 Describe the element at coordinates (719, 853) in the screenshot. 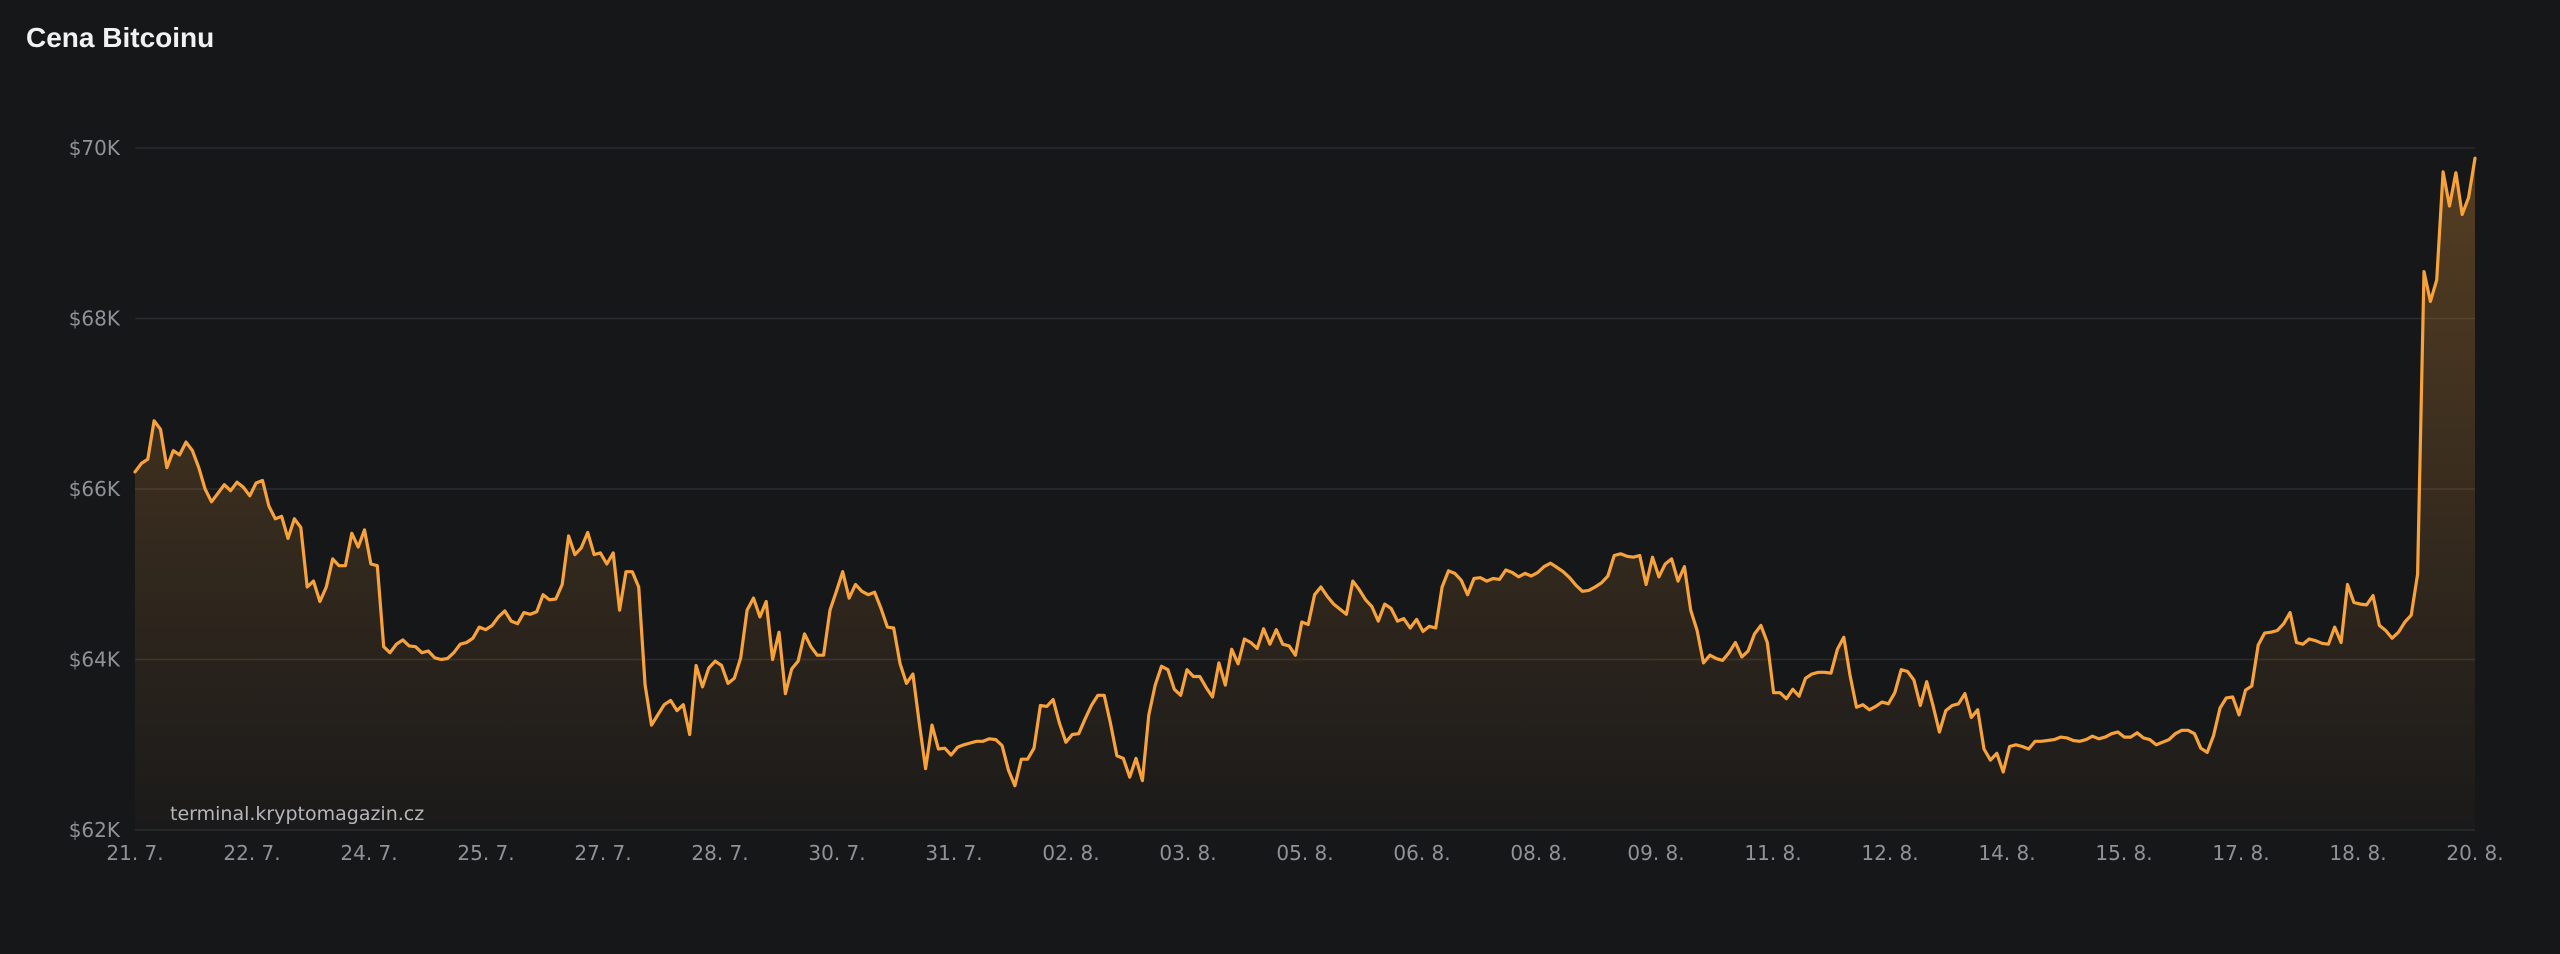

I see `x-tick-label: 28. 7.` at that location.